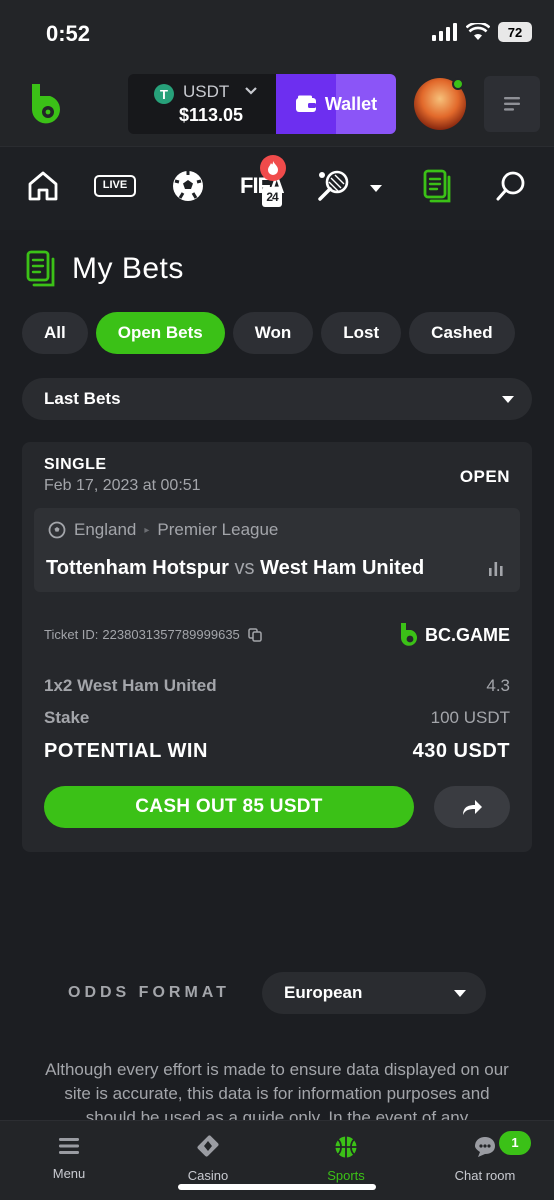 Image resolution: width=554 pixels, height=1200 pixels. Describe the element at coordinates (68, 33) in the screenshot. I see `status-time: 0:52` at that location.